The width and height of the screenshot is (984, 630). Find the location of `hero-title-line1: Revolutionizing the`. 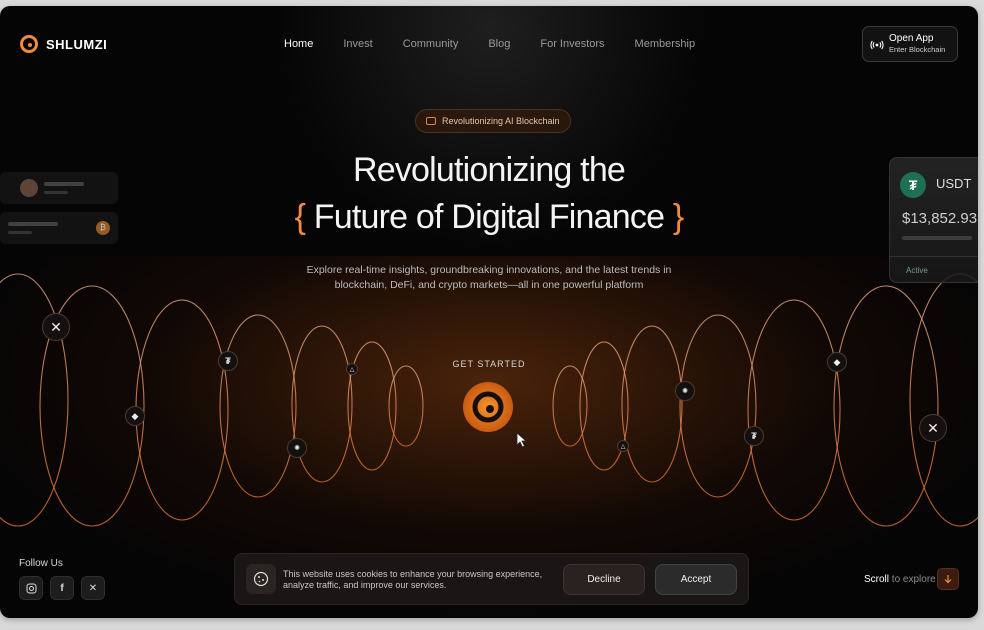

hero-title-line1: Revolutionizing the is located at coordinates (489, 170).